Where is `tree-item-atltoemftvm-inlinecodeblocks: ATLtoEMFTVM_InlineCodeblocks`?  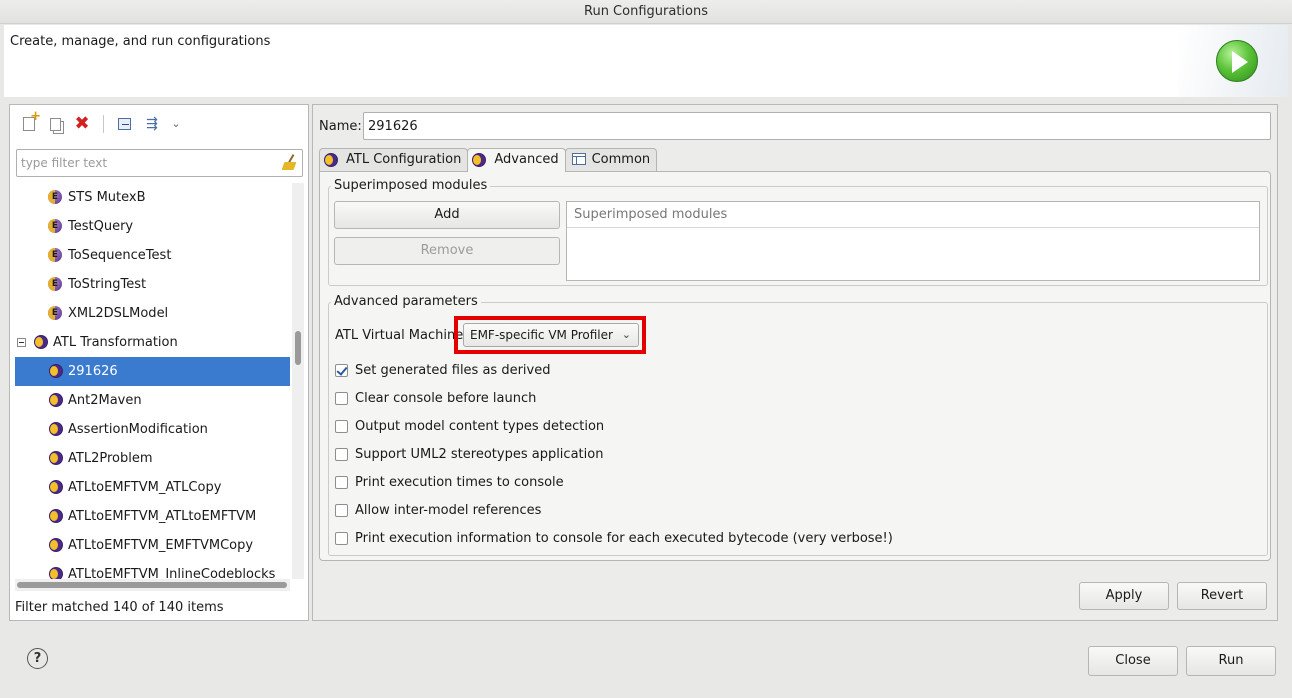 tree-item-atltoemftvm-inlinecodeblocks: ATLtoEMFTVM_InlineCodeblocks is located at coordinates (152, 569).